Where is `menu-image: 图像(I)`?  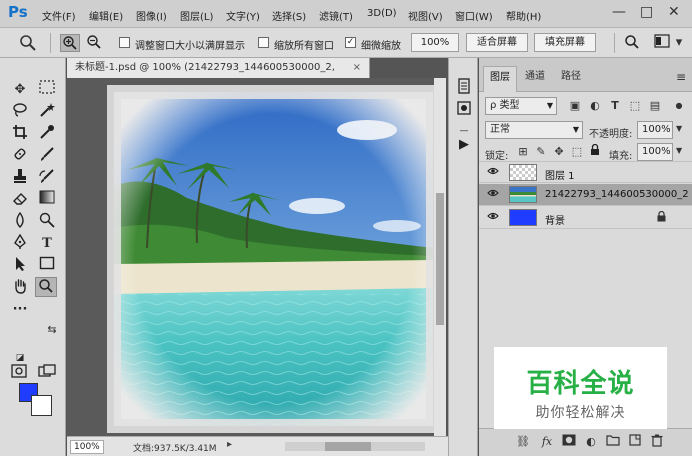
menu-image: 图像(I) is located at coordinates (151, 15).